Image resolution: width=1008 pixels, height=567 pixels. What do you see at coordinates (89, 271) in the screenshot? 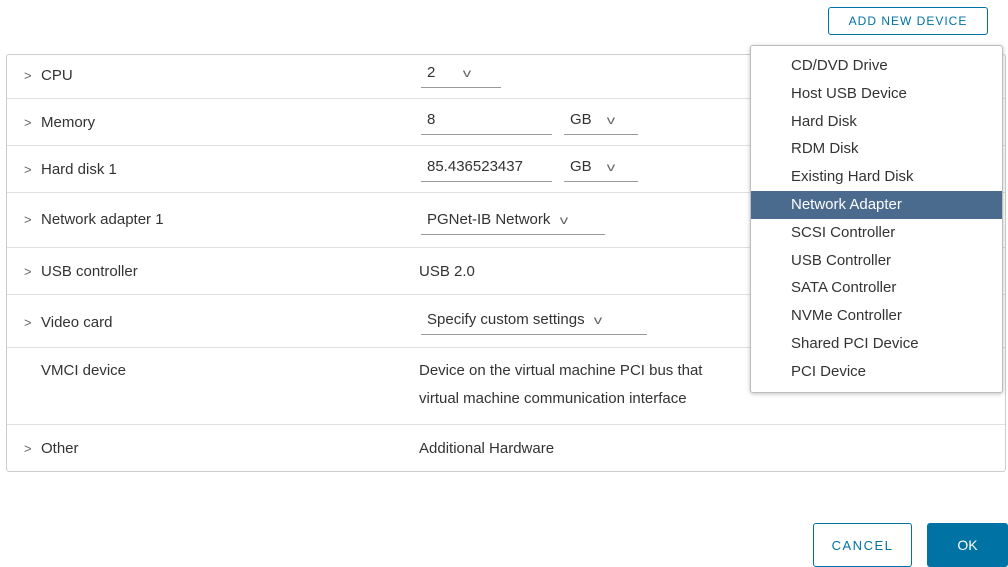
I see `usb-controller-label: USB controller` at bounding box center [89, 271].